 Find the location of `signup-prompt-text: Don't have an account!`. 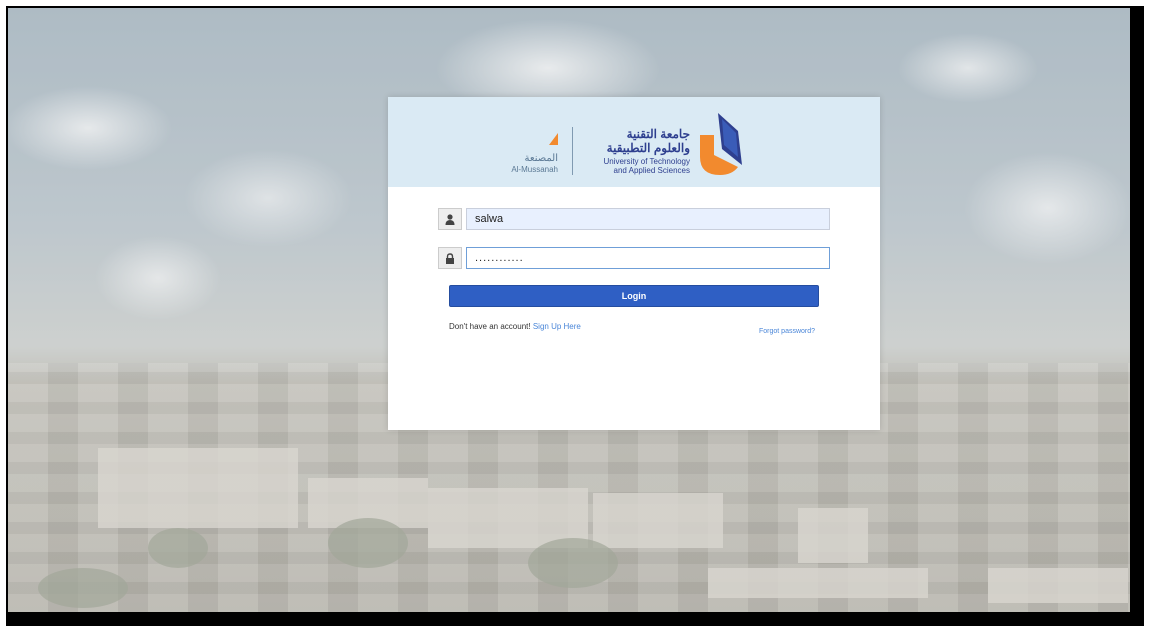

signup-prompt-text: Don't have an account! is located at coordinates (490, 326).